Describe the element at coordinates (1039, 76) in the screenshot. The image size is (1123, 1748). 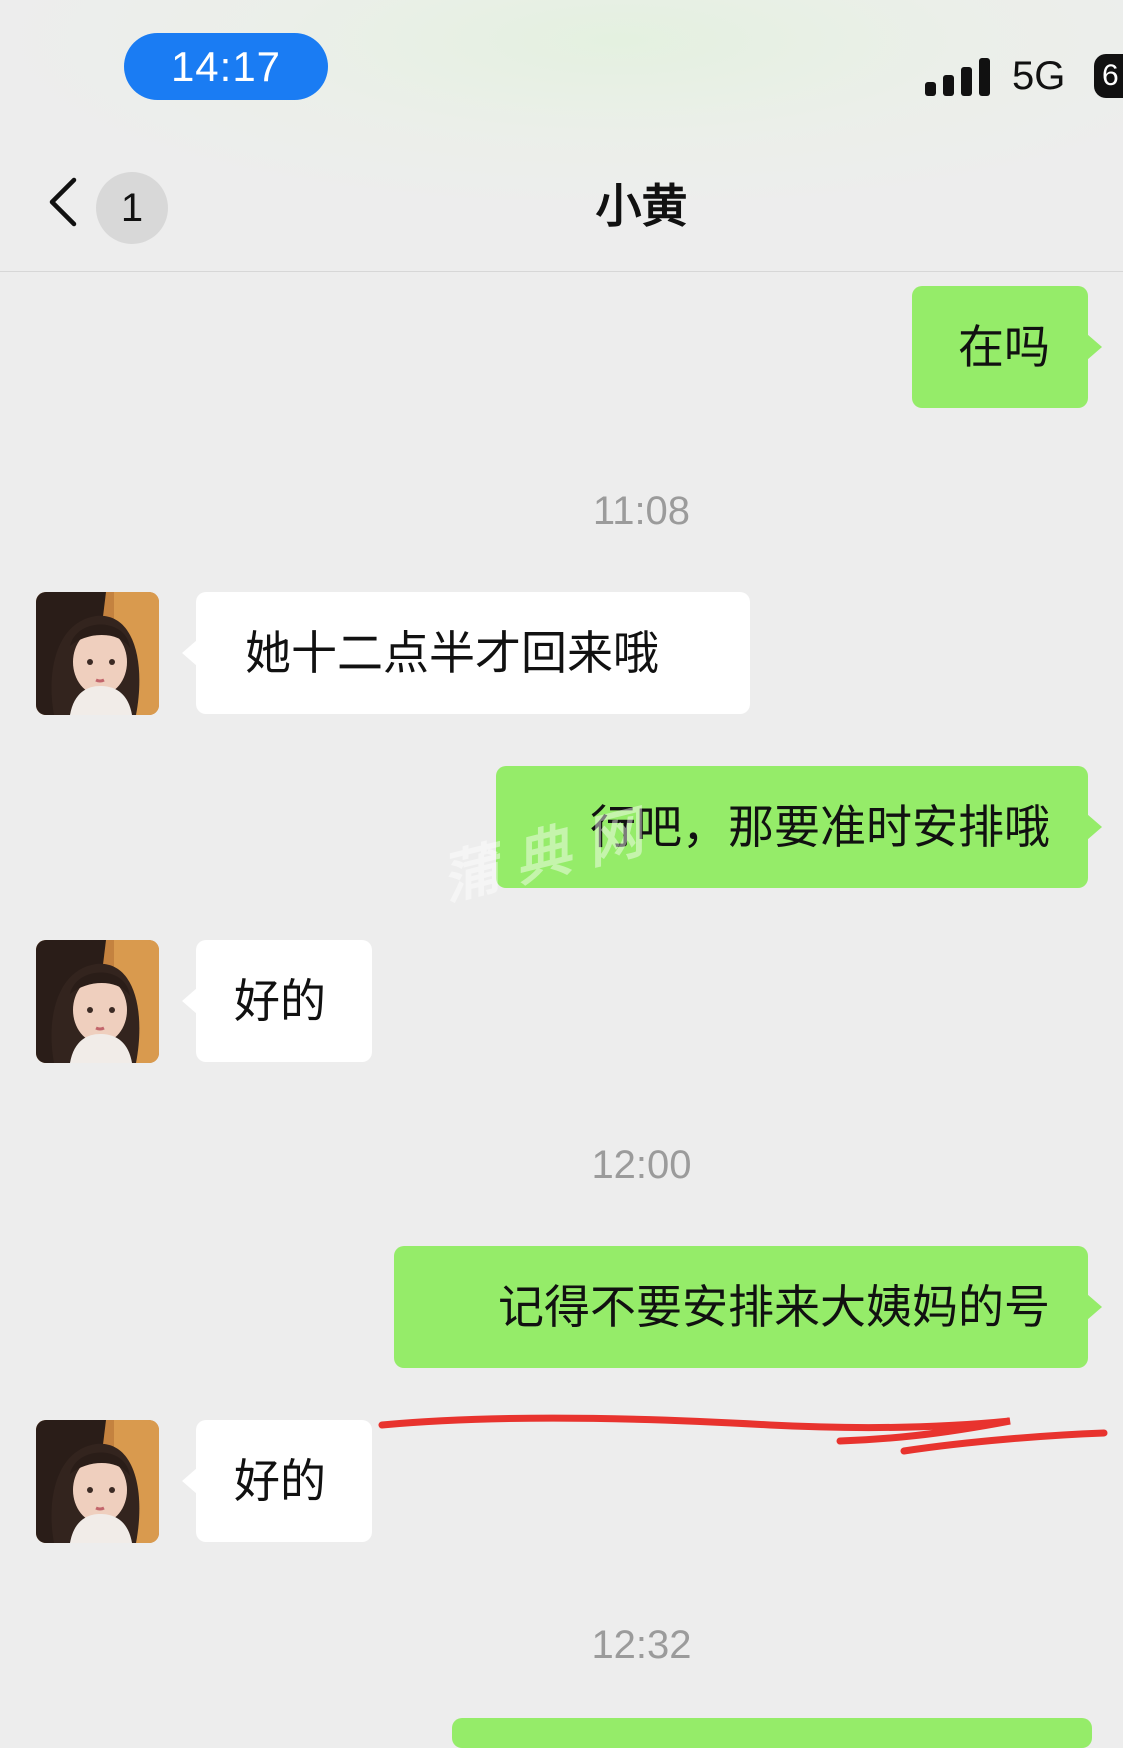
I see `network-type: 5G` at that location.